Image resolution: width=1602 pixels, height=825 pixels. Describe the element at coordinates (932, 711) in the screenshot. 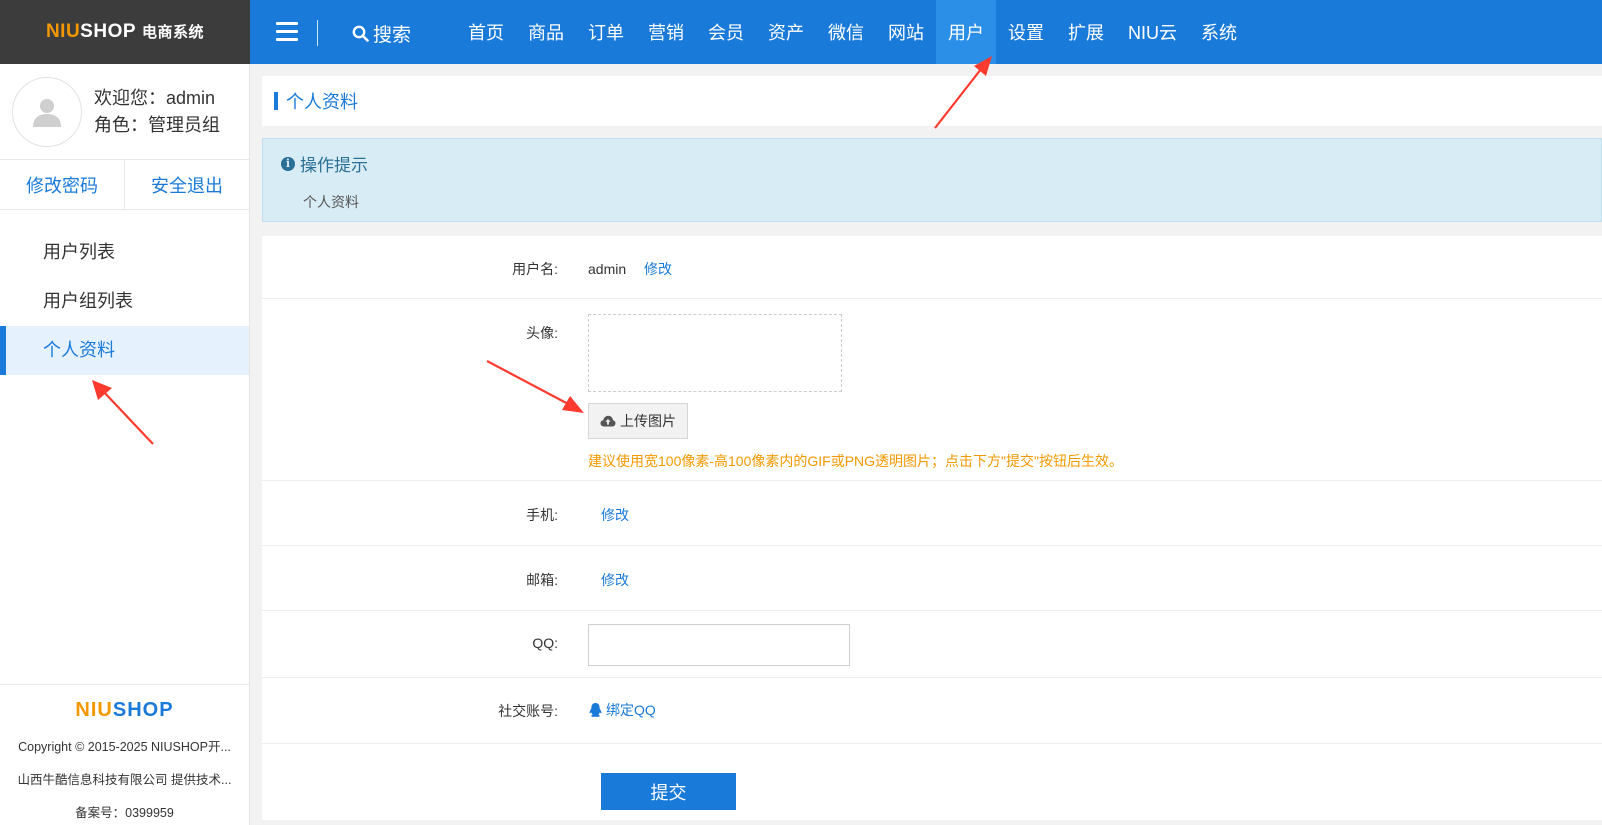

I see `social-row: 社交账号: 绑定QQ` at that location.